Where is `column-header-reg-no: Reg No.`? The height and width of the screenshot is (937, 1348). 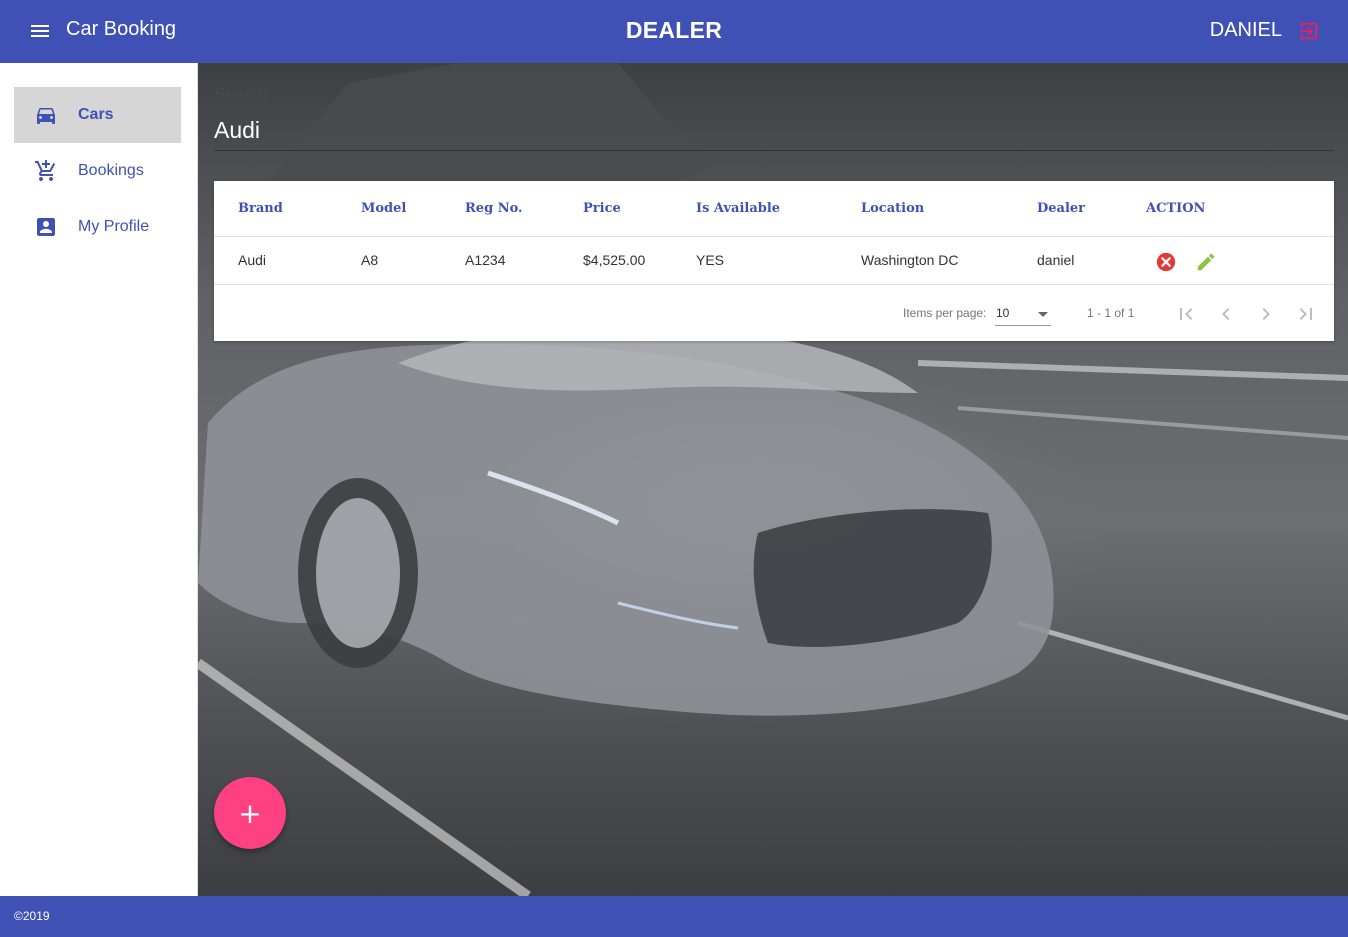 column-header-reg-no: Reg No. is located at coordinates (494, 208).